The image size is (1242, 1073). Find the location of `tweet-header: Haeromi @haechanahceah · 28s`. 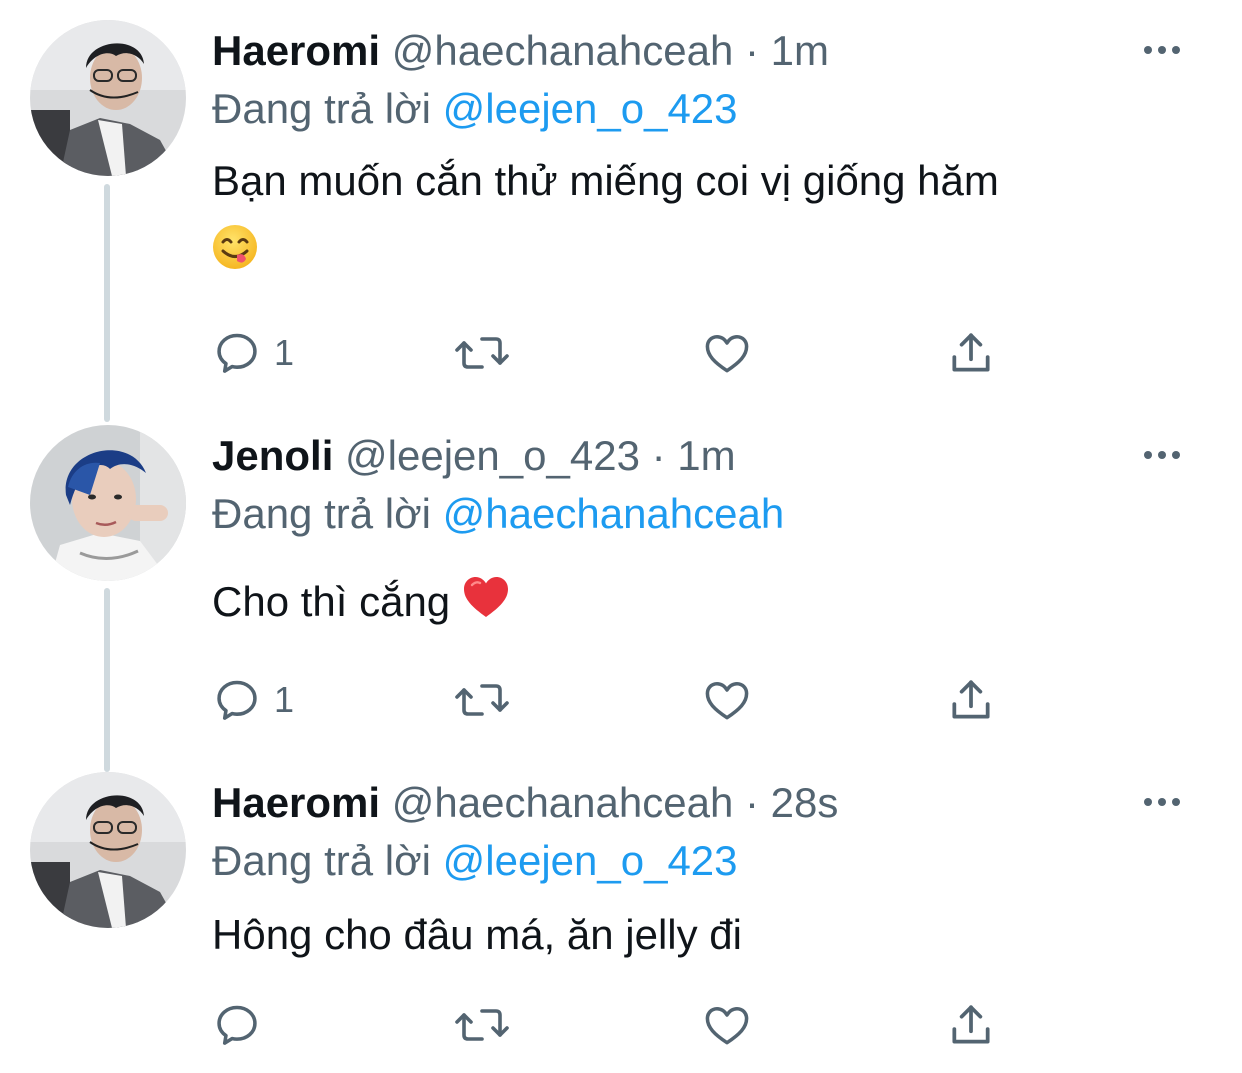

tweet-header: Haeromi @haechanahceah · 28s is located at coordinates (525, 803).